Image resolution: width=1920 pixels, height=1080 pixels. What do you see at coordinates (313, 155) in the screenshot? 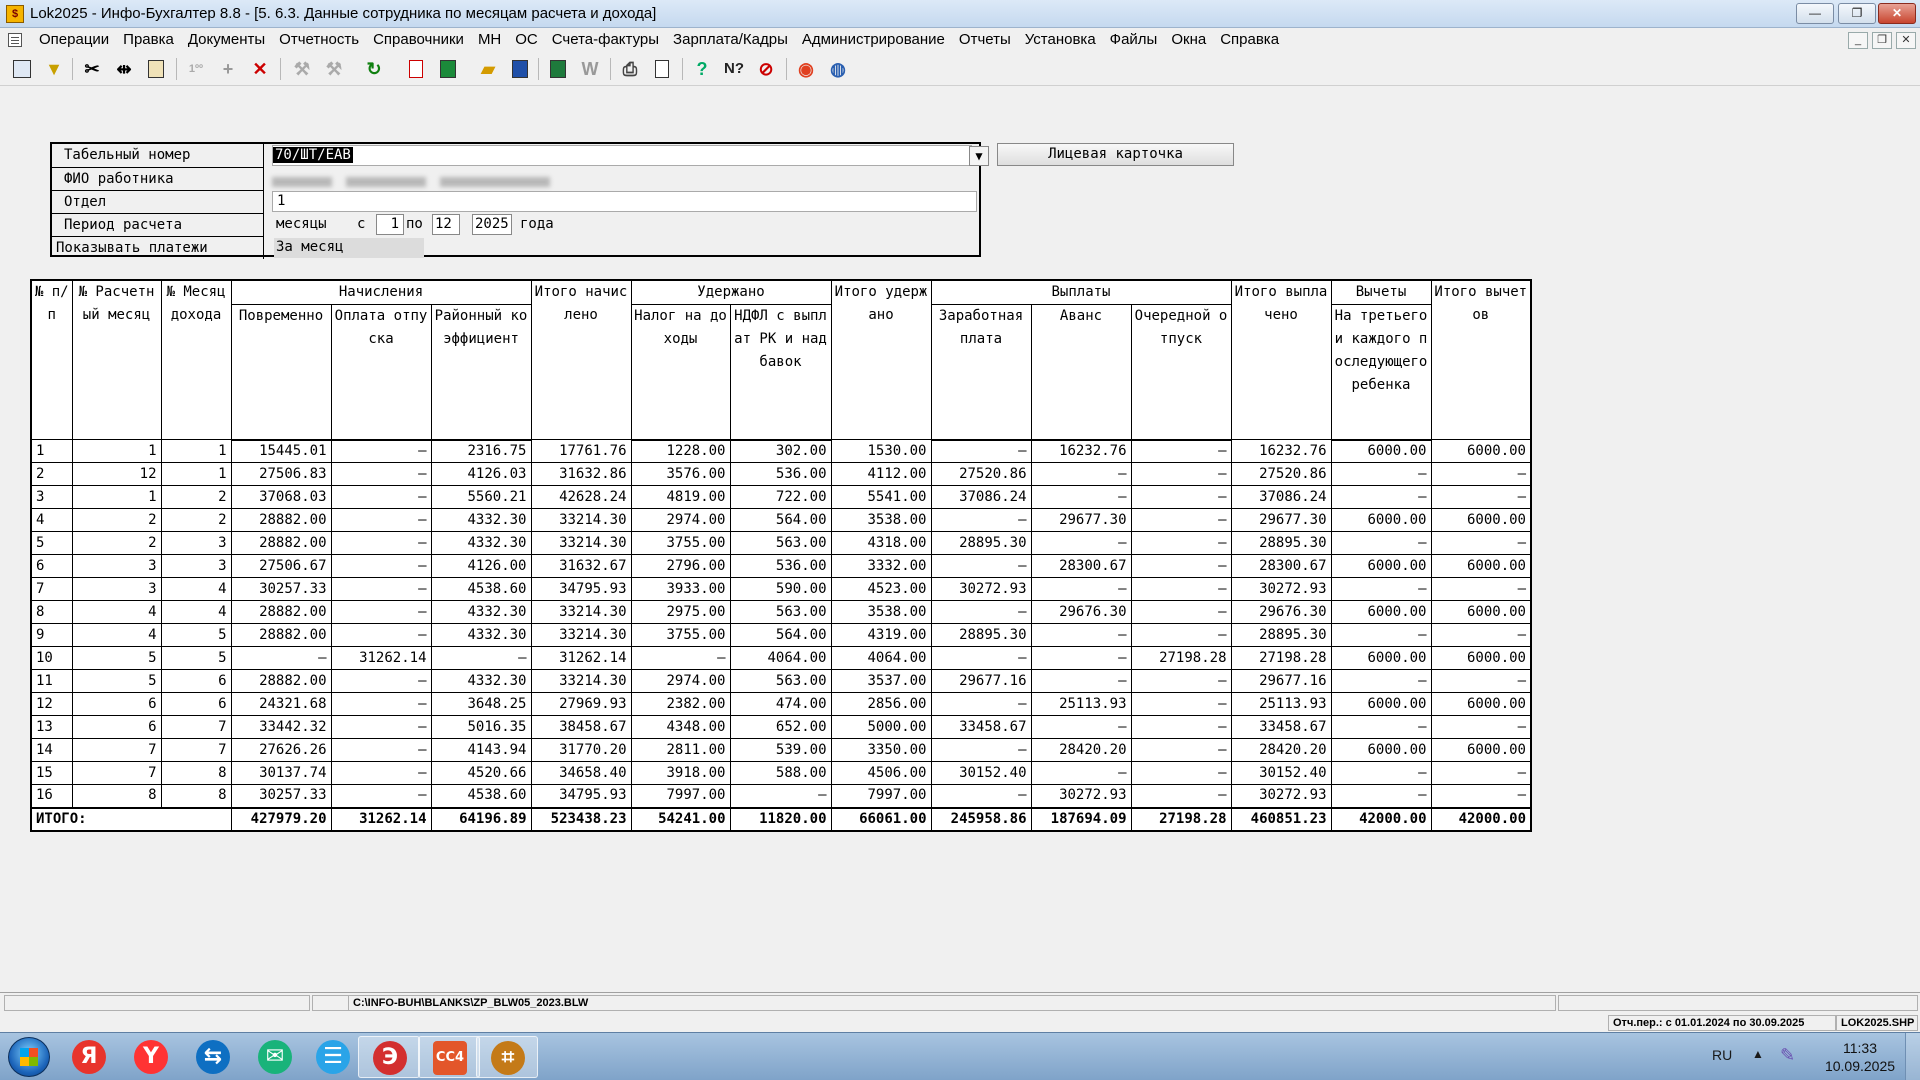
I see `tab-number-value: 70/ШТ/ЕАВ` at bounding box center [313, 155].